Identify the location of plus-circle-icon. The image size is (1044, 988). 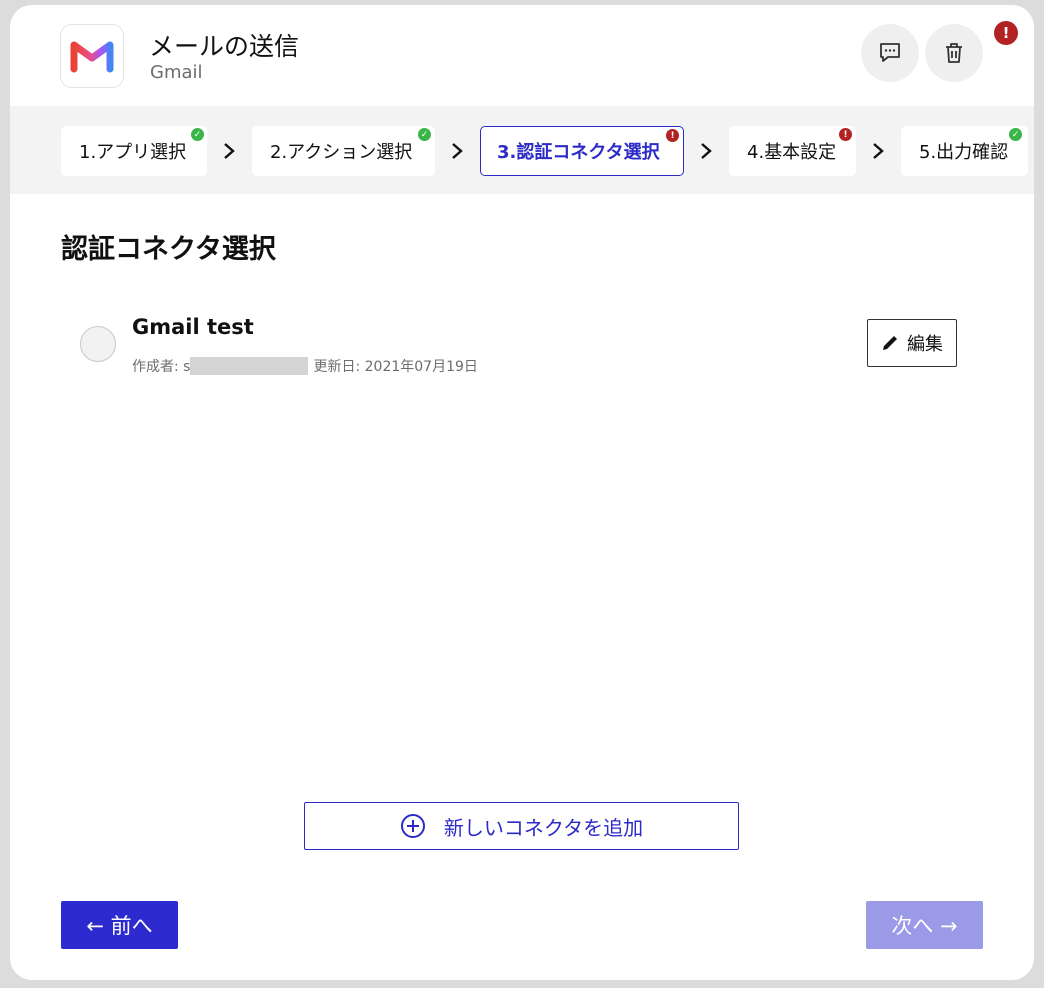
(412, 826).